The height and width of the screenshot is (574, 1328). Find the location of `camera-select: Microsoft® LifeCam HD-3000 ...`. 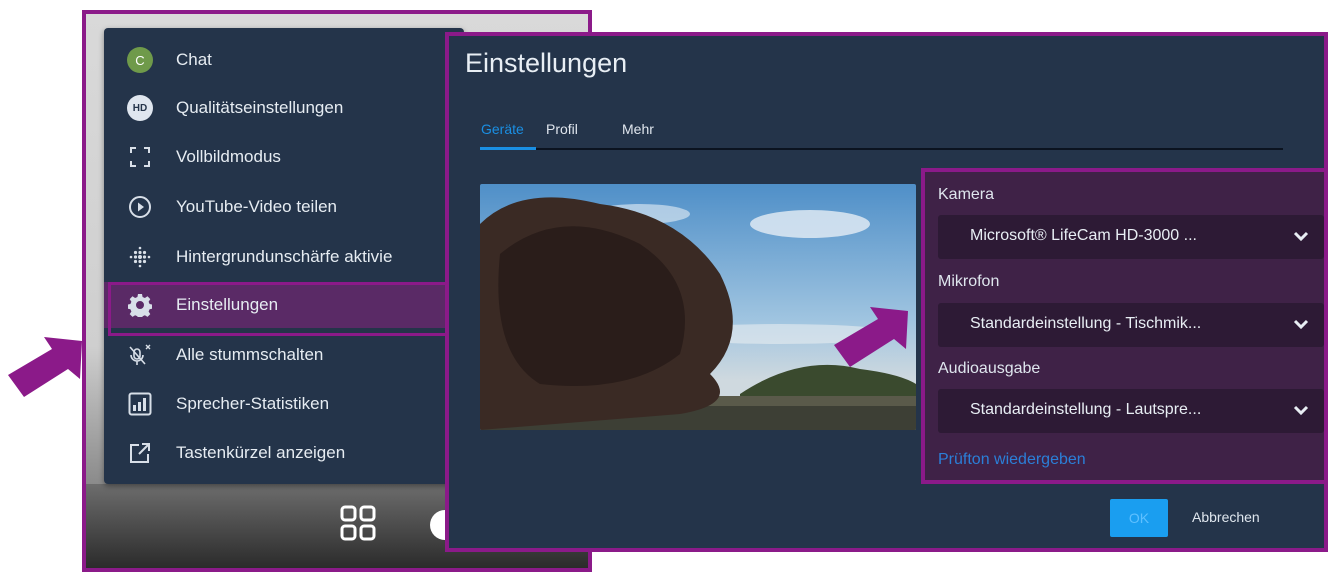

camera-select: Microsoft® LifeCam HD-3000 ... is located at coordinates (1131, 237).